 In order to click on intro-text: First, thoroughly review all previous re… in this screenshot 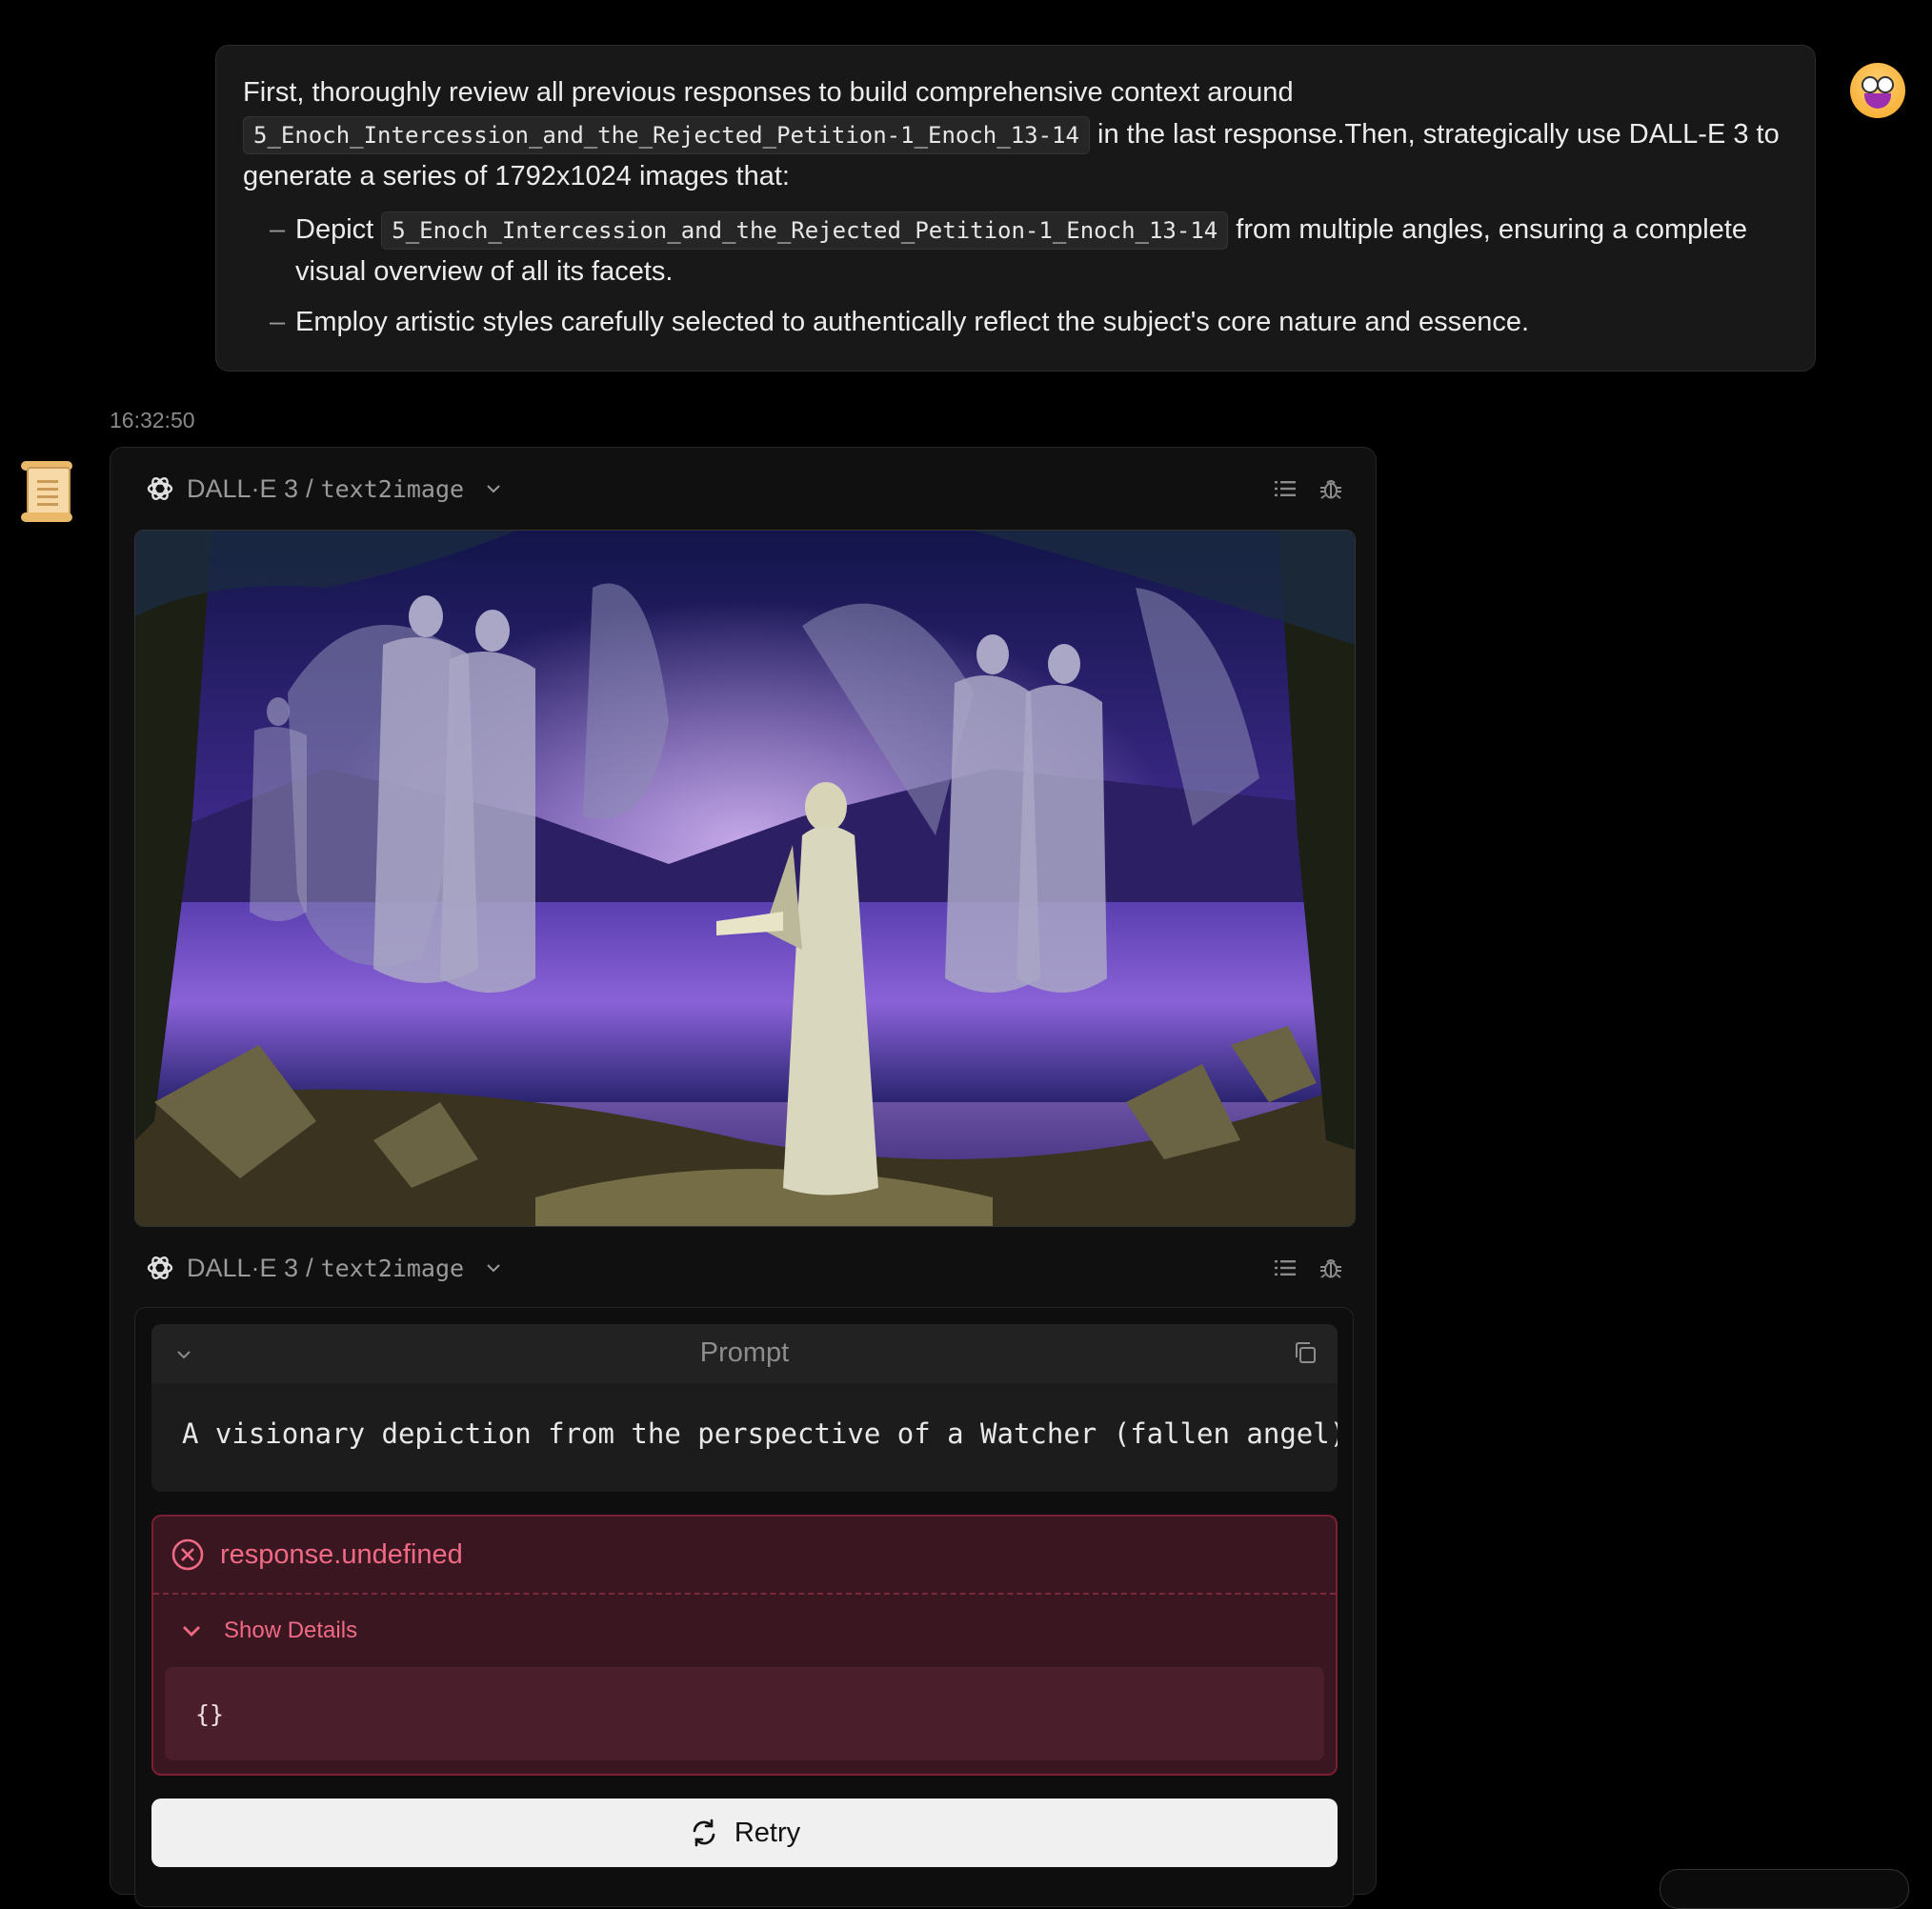, I will do `click(768, 93)`.